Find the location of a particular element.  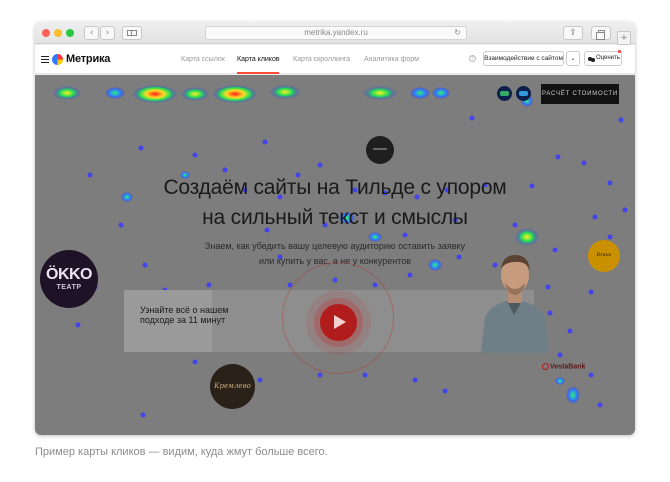

share-button: ⇪ is located at coordinates (573, 33).